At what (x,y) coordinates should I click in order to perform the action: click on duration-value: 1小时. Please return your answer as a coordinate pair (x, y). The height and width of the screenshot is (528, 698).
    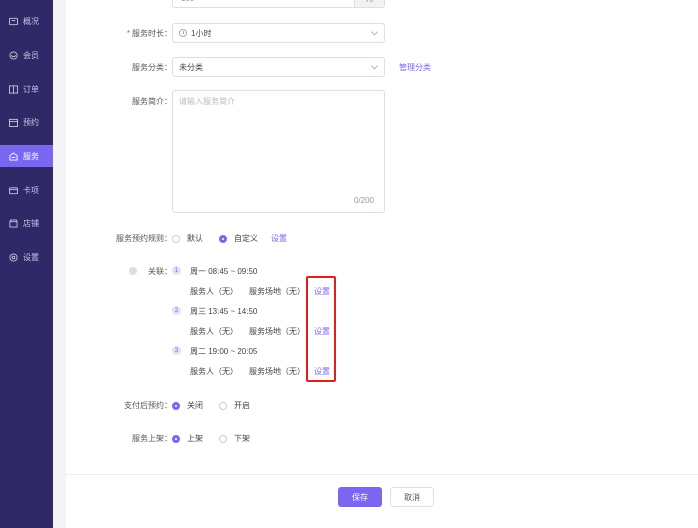
    Looking at the image, I should click on (201, 33).